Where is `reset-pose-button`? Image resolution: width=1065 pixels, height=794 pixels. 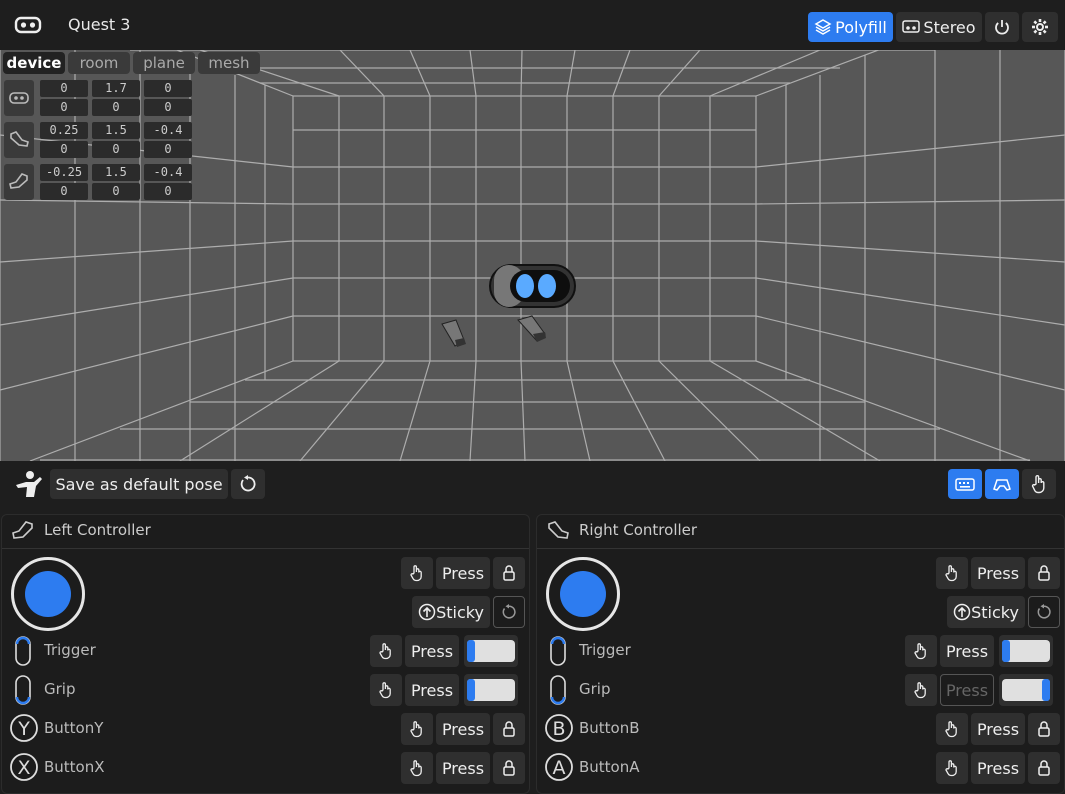
reset-pose-button is located at coordinates (248, 484).